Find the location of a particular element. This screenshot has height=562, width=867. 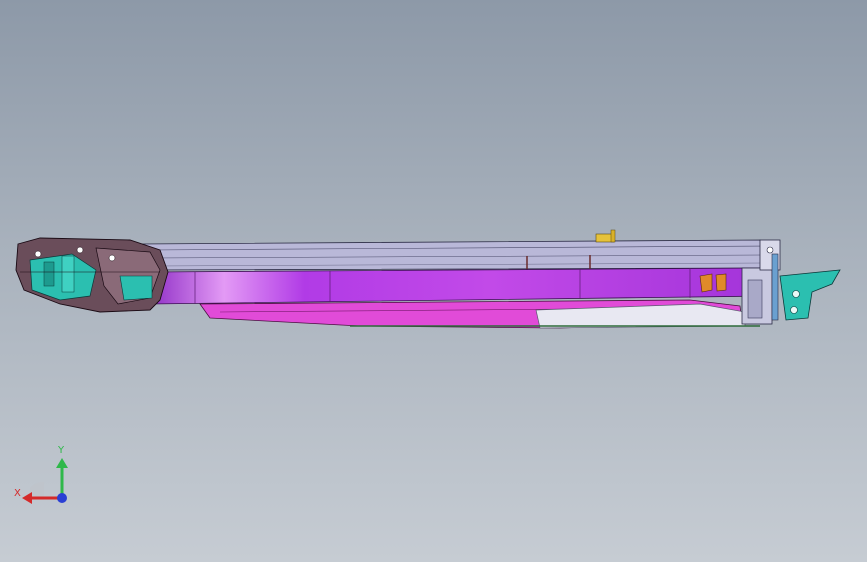

upper-rail is located at coordinates (455, 255).